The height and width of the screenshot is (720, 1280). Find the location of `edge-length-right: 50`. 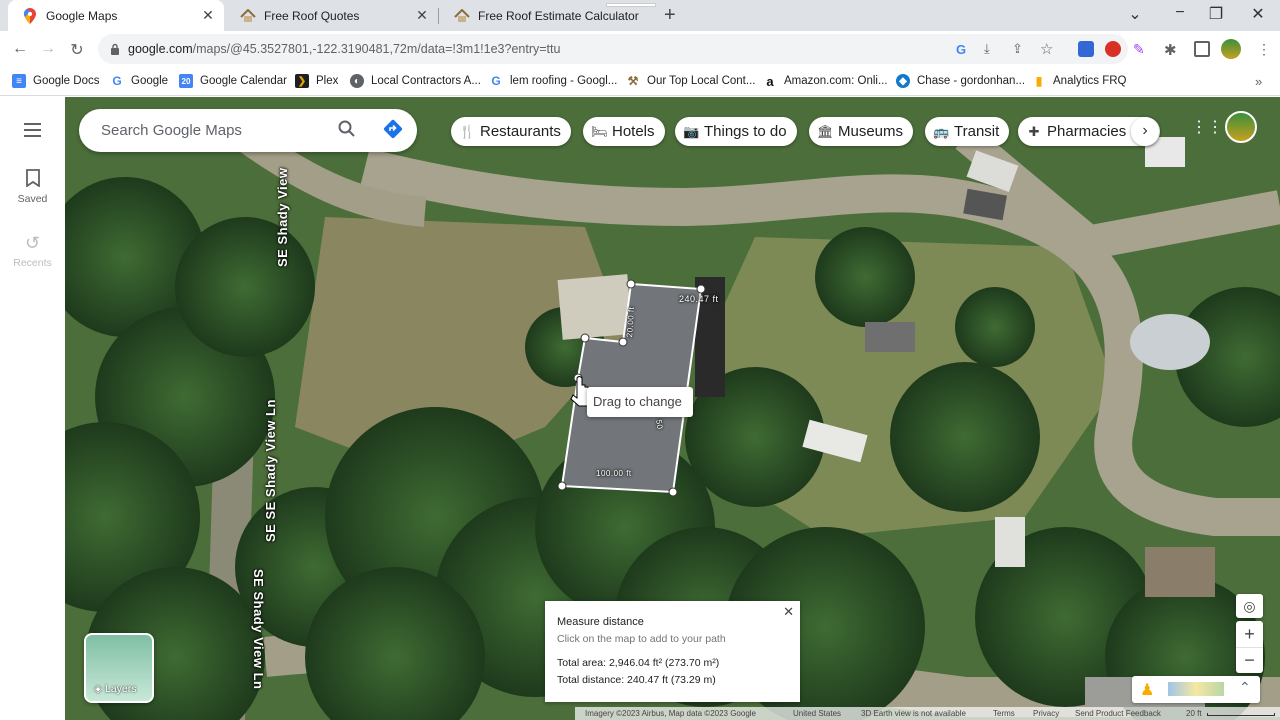

edge-length-right: 50 is located at coordinates (659, 425).